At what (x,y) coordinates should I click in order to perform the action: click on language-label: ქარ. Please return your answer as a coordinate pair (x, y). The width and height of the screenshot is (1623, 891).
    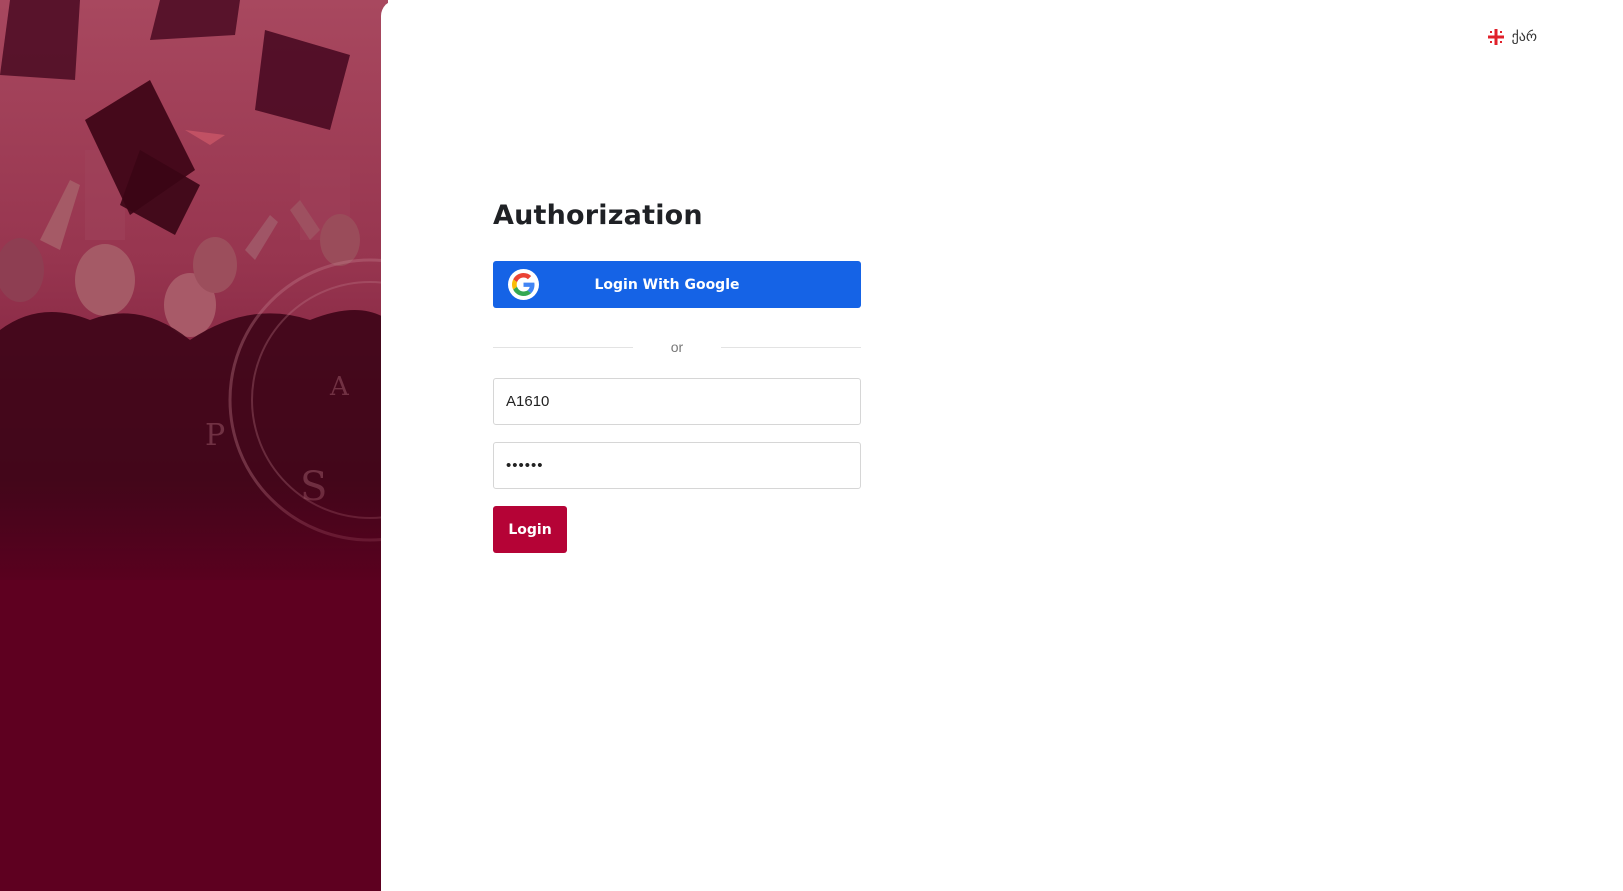
    Looking at the image, I should click on (1524, 36).